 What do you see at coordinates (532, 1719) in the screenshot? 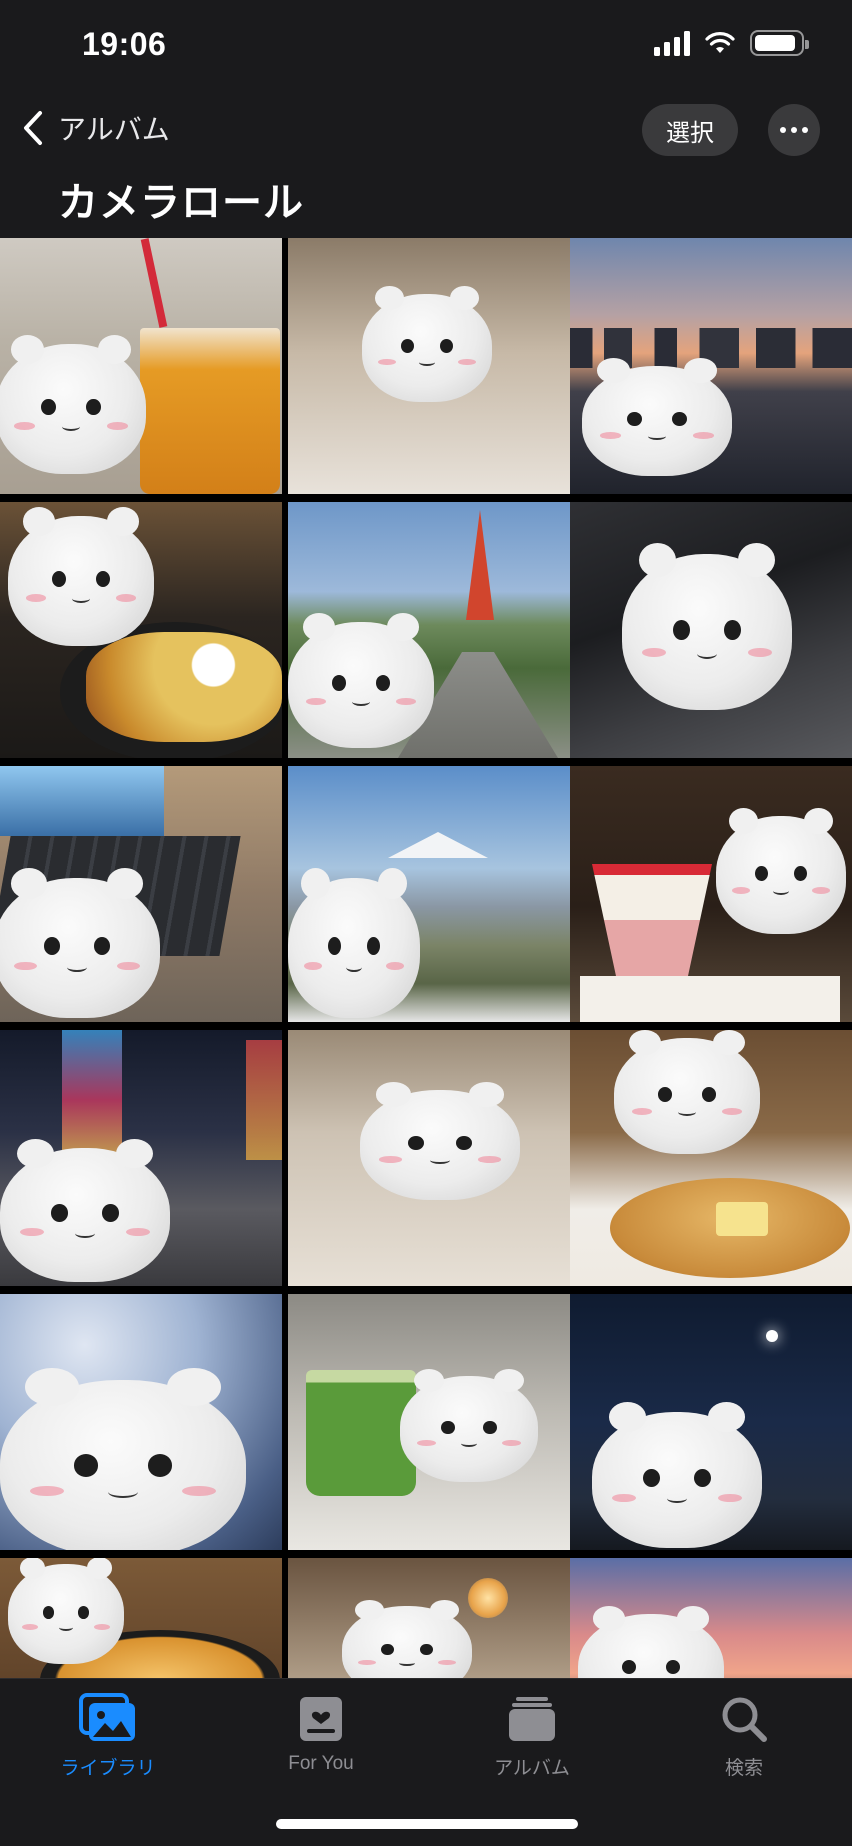
I see `albums-icon` at bounding box center [532, 1719].